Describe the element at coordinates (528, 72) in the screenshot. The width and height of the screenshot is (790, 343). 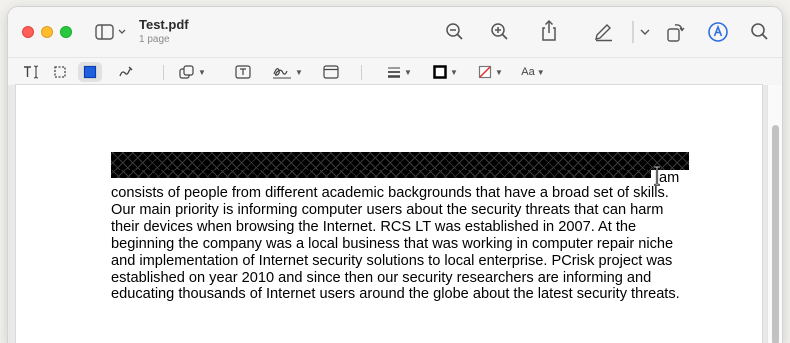
I see `text-style-label: Aa` at that location.